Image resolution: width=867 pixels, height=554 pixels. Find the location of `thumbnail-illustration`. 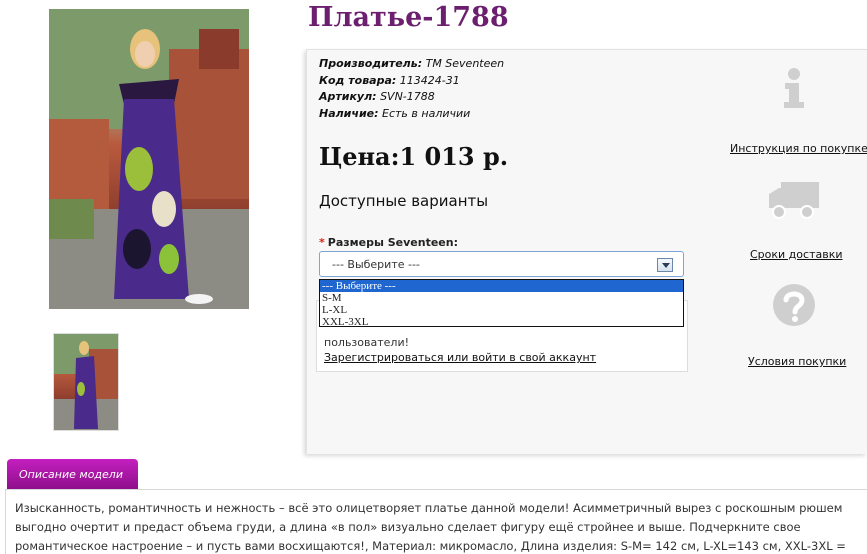

thumbnail-illustration is located at coordinates (86, 382).